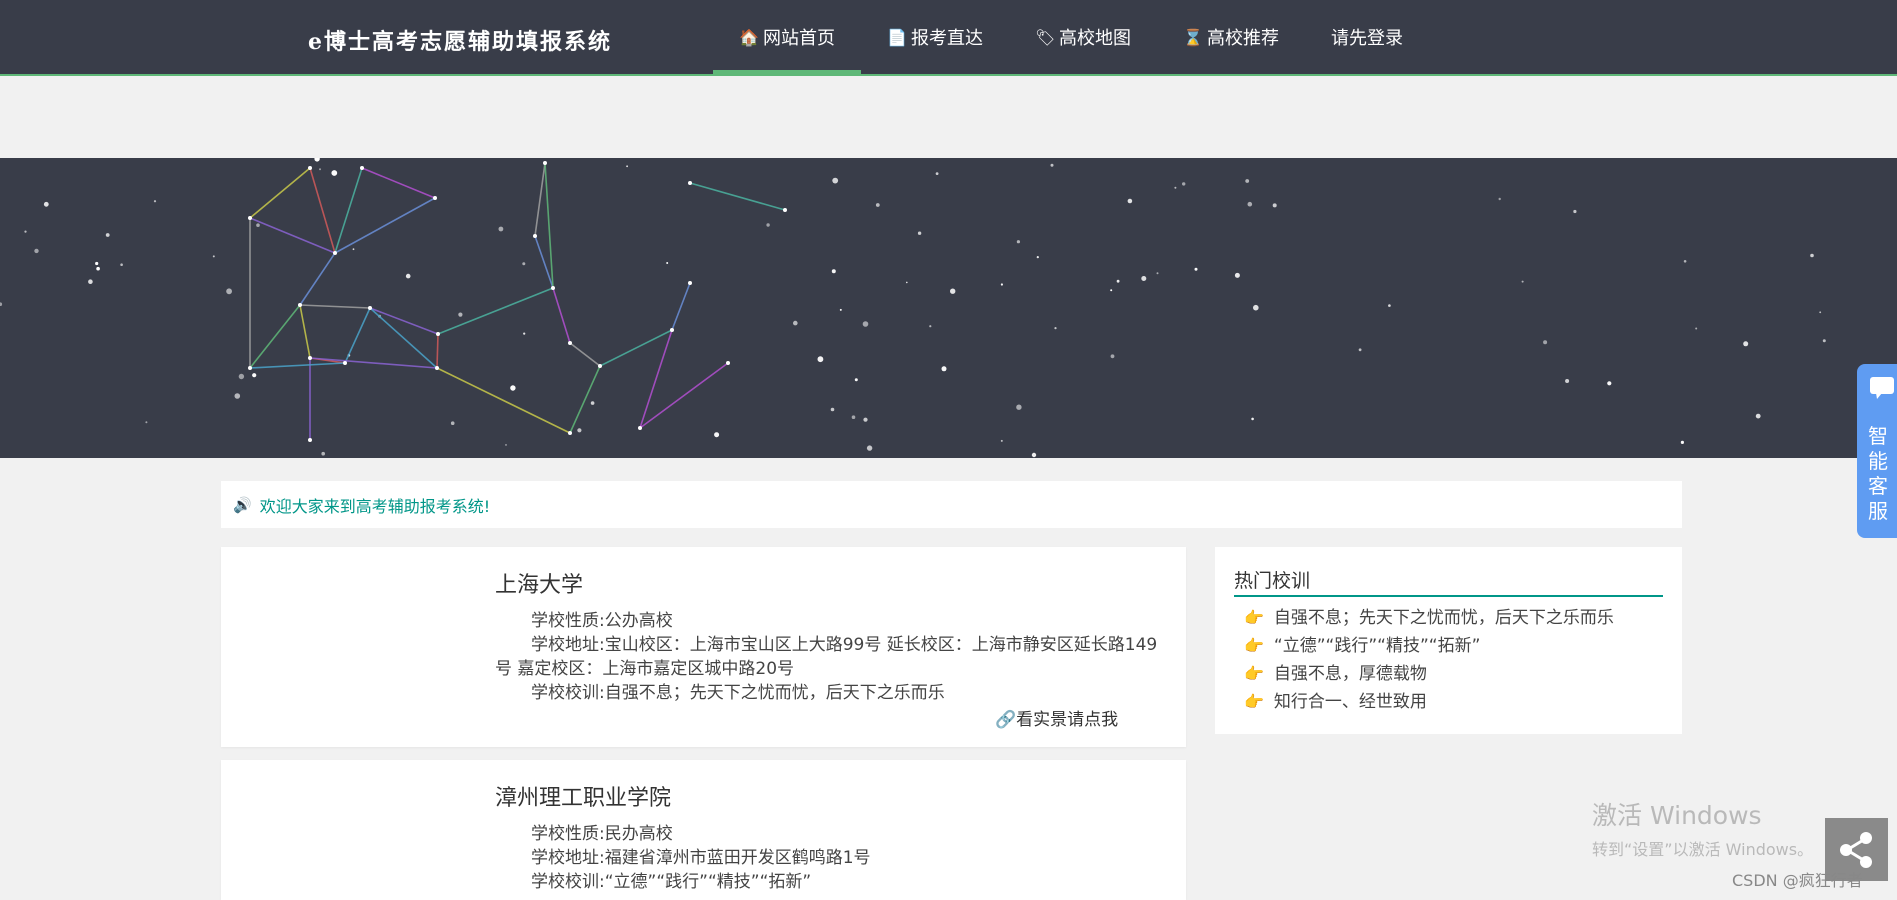  I want to click on home-icon: 🏠, so click(749, 37).